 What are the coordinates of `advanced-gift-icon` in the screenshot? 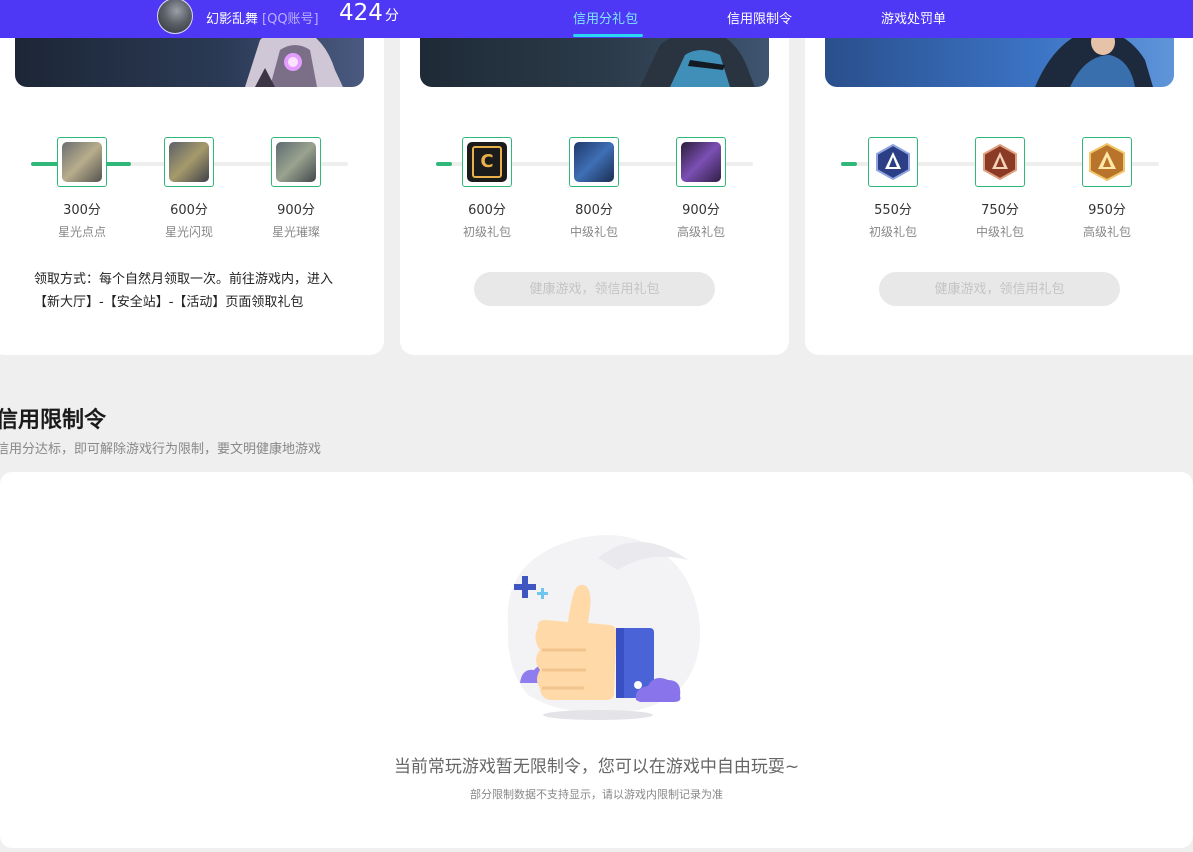 It's located at (701, 162).